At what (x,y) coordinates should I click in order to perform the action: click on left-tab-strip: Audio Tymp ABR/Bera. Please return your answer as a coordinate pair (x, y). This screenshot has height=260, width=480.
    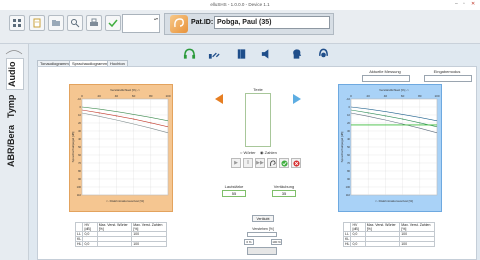
    Looking at the image, I should click on (14, 152).